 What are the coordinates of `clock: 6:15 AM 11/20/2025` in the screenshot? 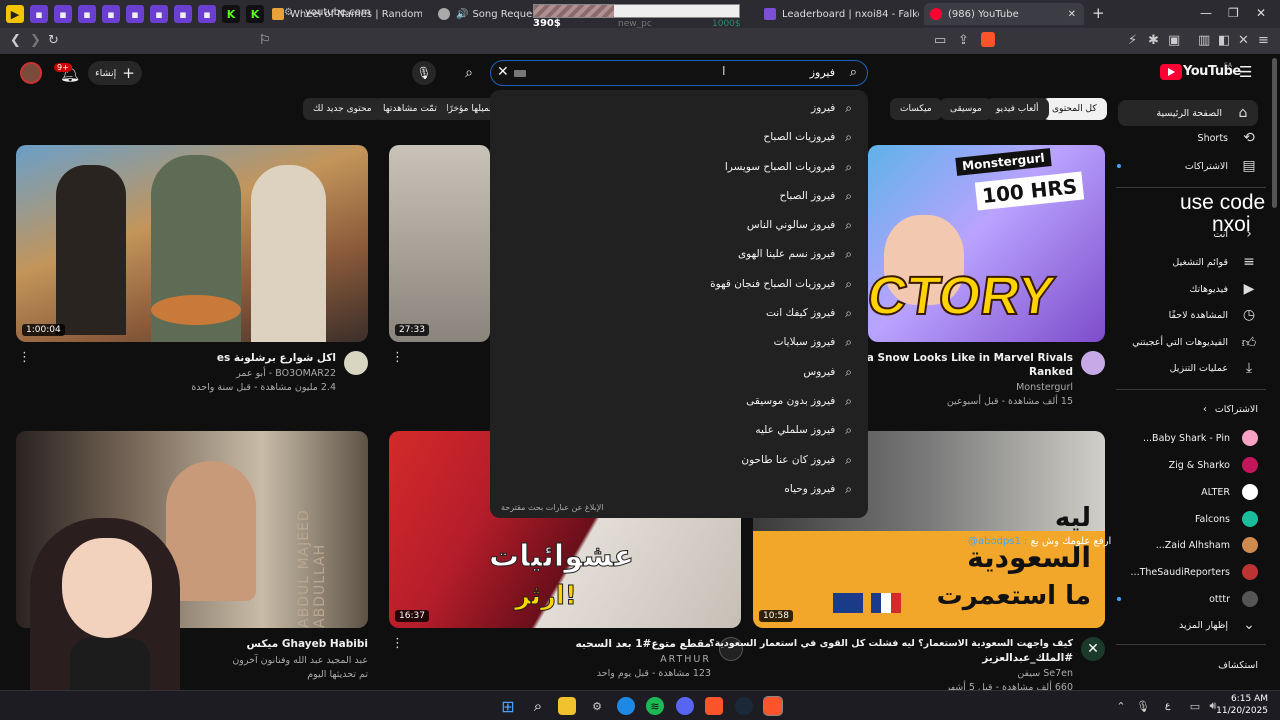 It's located at (1242, 705).